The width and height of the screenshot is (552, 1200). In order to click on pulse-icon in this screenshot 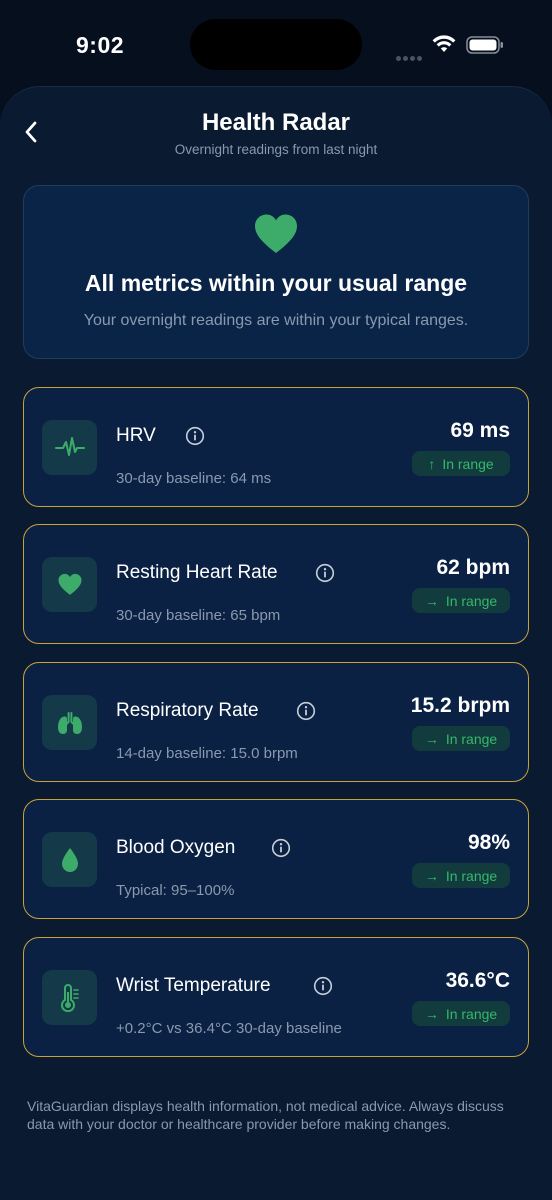, I will do `click(69, 447)`.